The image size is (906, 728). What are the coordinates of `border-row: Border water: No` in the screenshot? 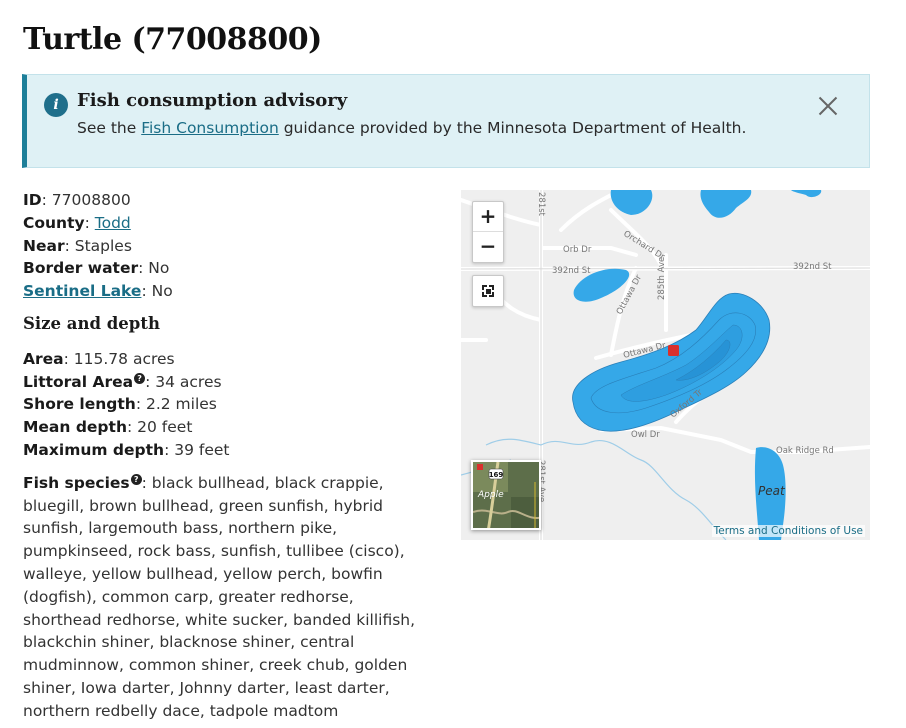 It's located at (96, 268).